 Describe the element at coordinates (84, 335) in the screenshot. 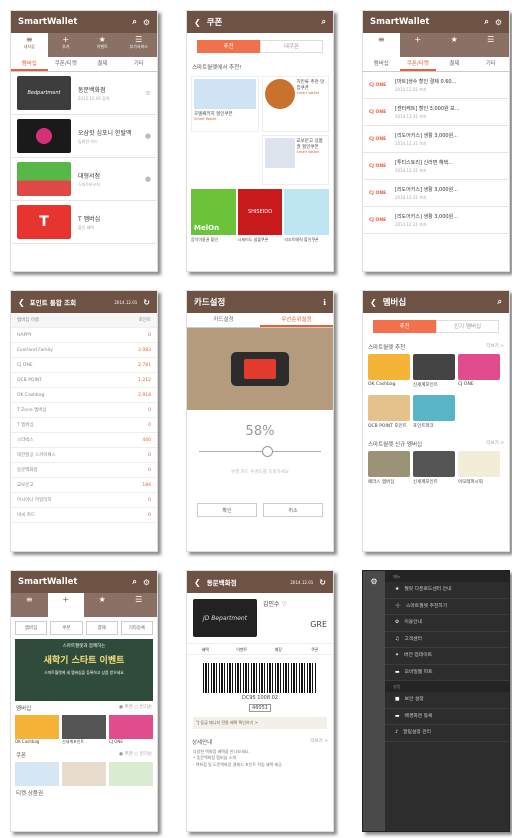

I see `table-row: HAPPY 0` at that location.